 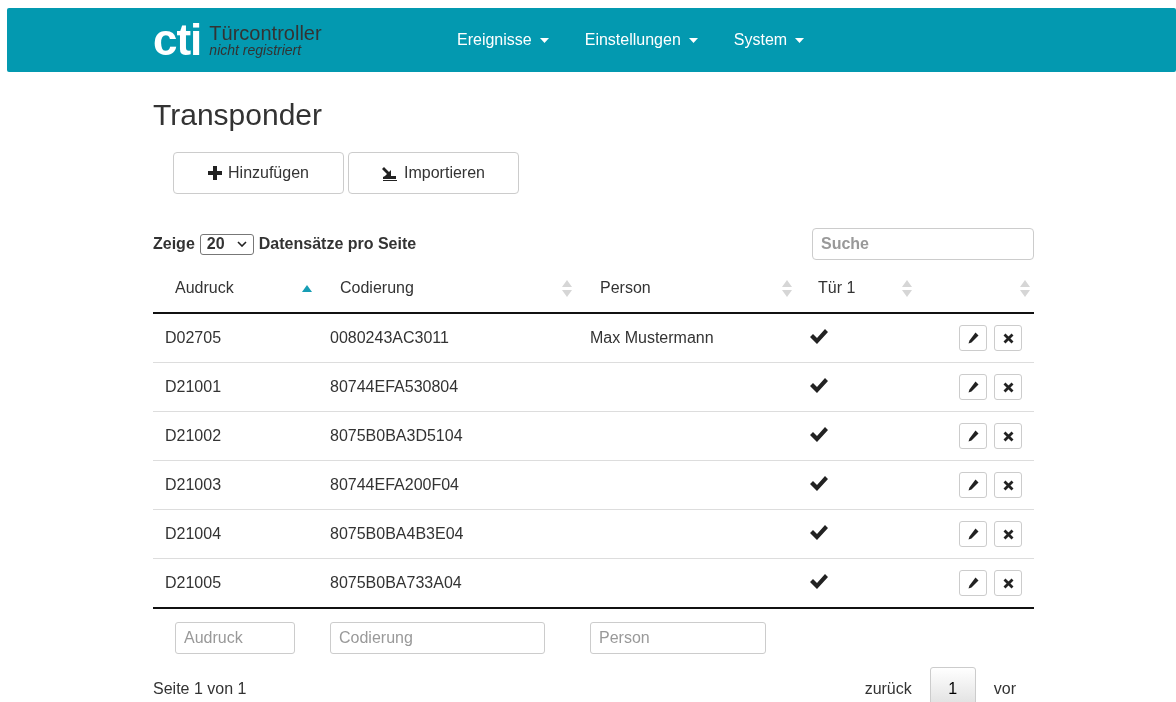 What do you see at coordinates (174, 244) in the screenshot?
I see `length-label: Zeige` at bounding box center [174, 244].